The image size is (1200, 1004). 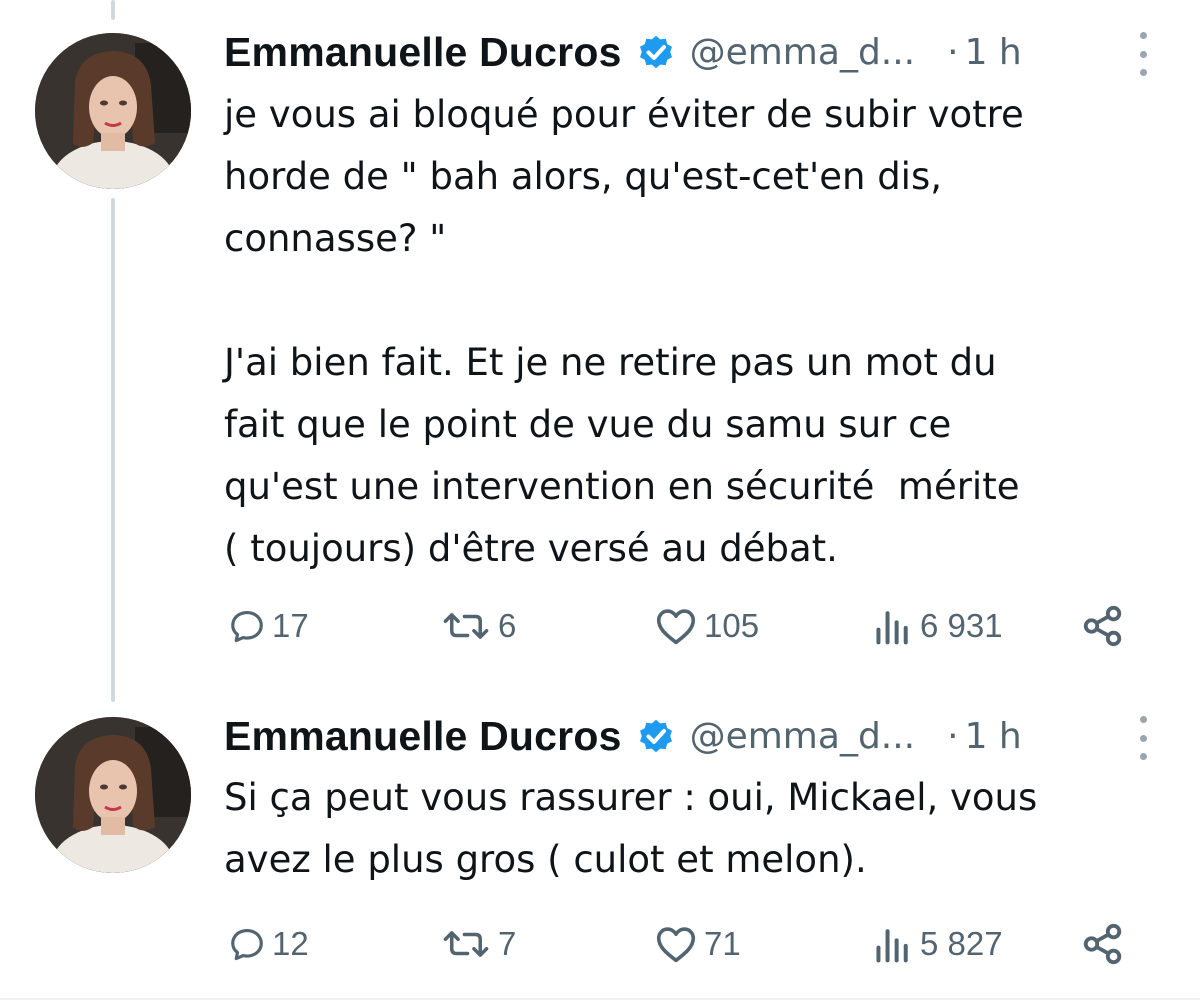 I want to click on views-count: 5 827, so click(x=961, y=943).